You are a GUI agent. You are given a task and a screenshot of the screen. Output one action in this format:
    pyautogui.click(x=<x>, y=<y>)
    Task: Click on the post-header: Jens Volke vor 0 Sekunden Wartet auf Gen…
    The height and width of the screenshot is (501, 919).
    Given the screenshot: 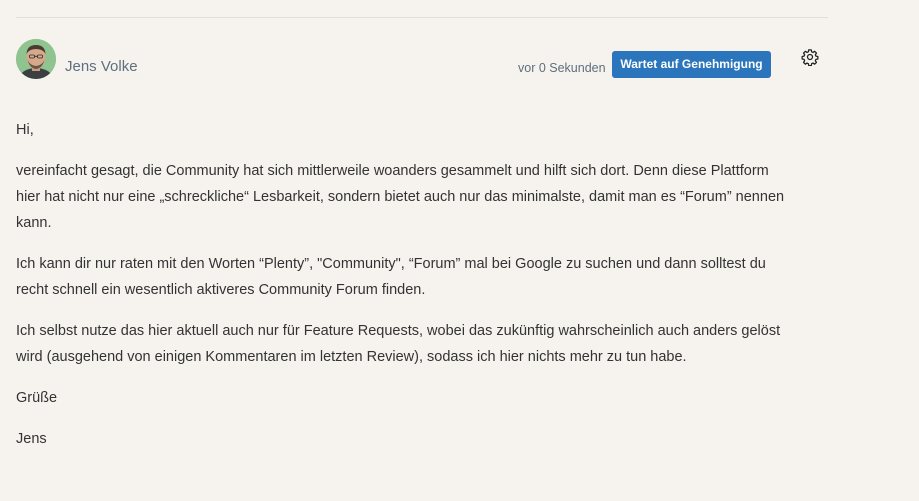 What is the action you would take?
    pyautogui.click(x=422, y=60)
    